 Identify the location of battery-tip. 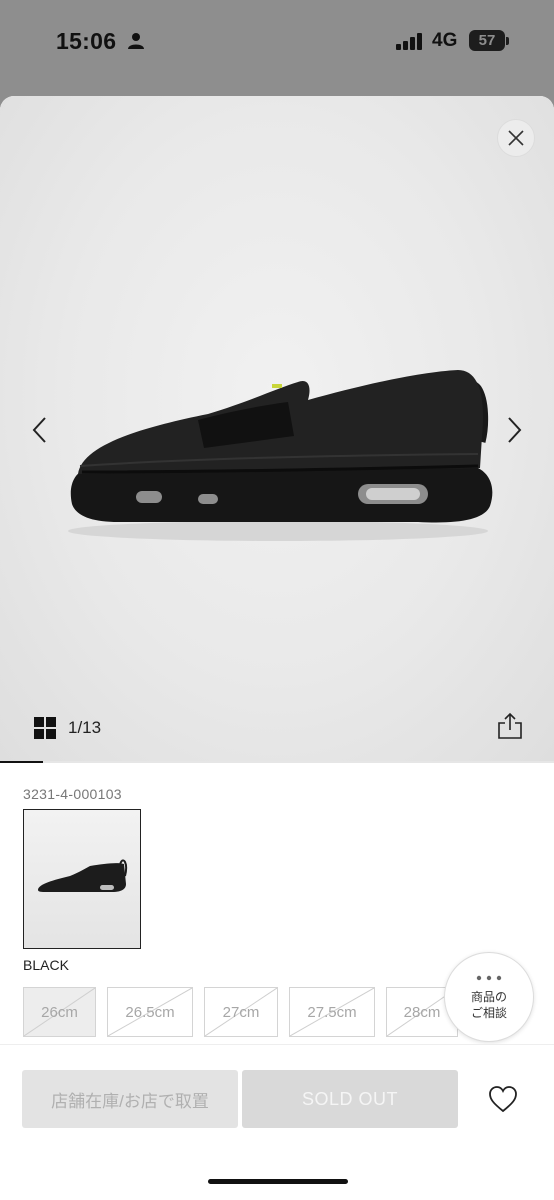
(507, 41).